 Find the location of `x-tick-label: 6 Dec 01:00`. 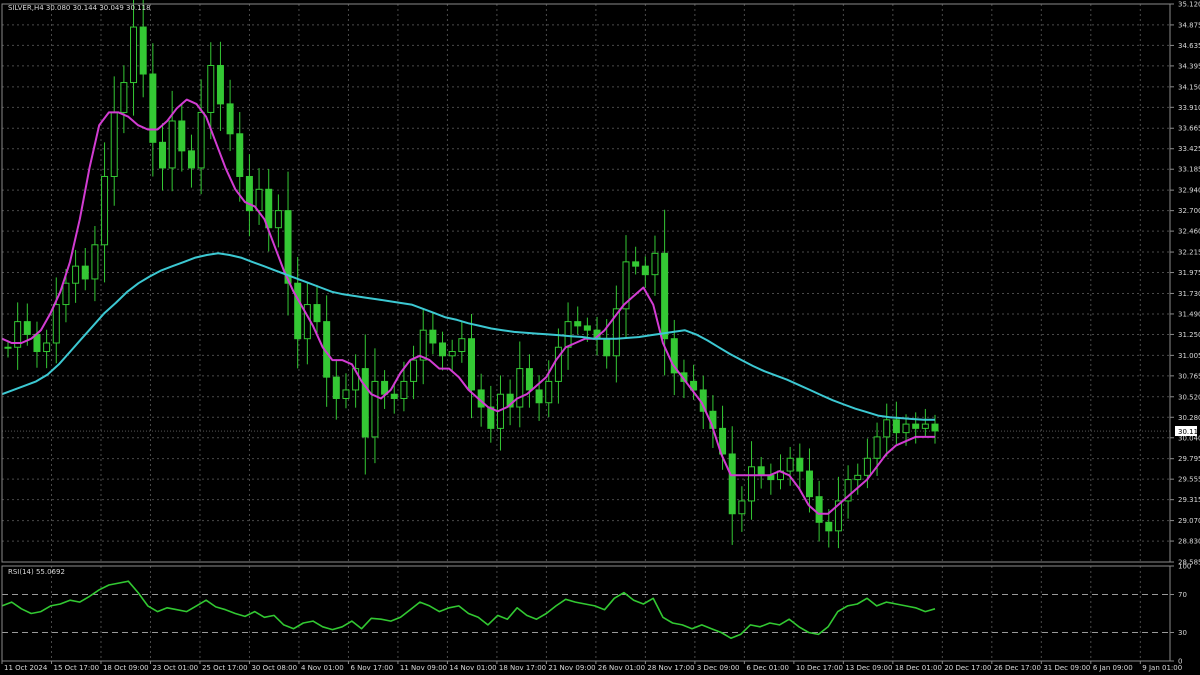

x-tick-label: 6 Dec 01:00 is located at coordinates (767, 668).